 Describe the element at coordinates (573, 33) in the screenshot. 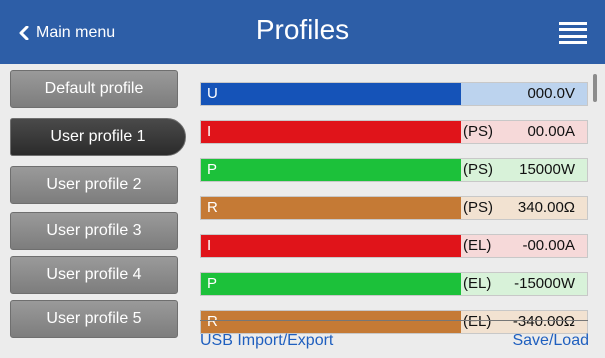

I see `hamburger-menu-icon` at that location.